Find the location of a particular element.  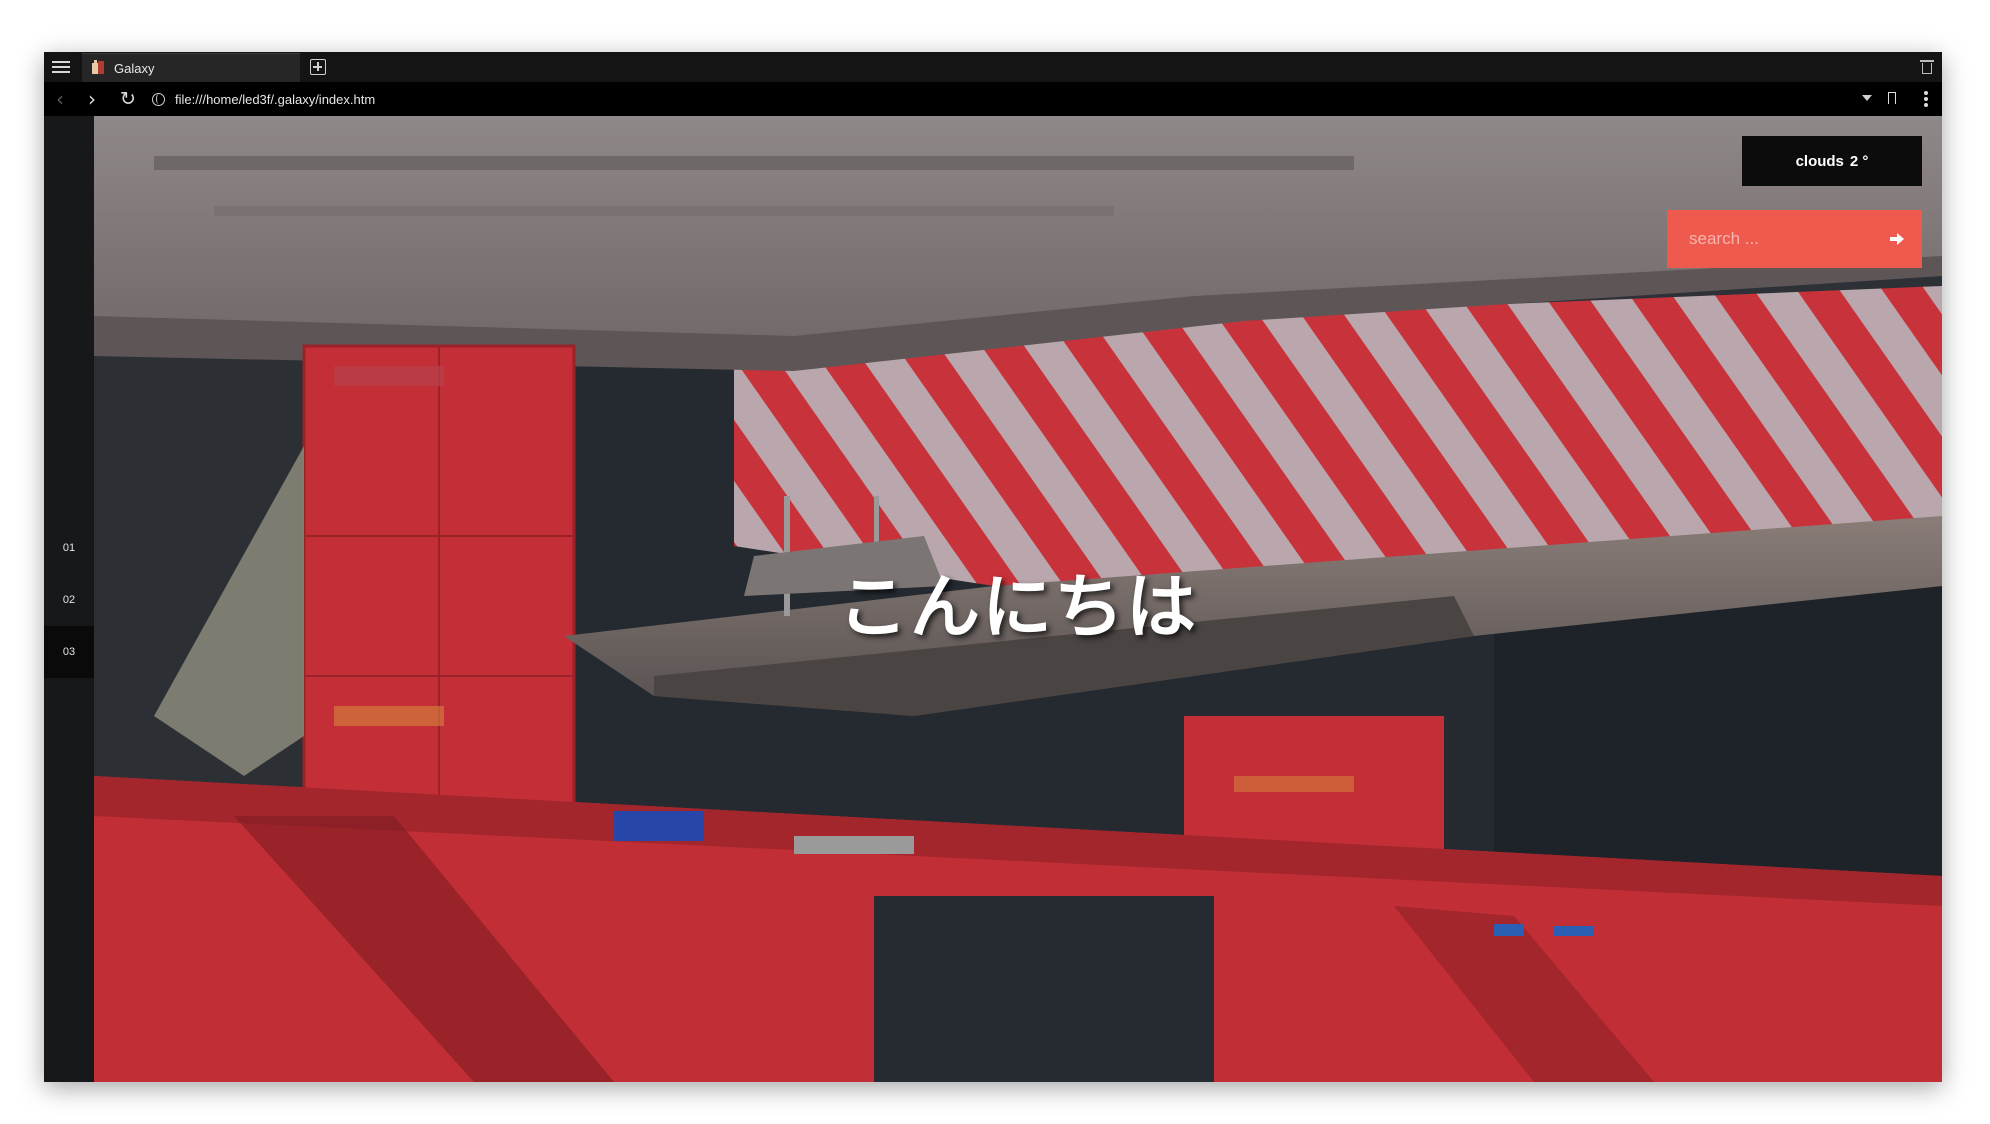

trash-icon is located at coordinates (1927, 67).